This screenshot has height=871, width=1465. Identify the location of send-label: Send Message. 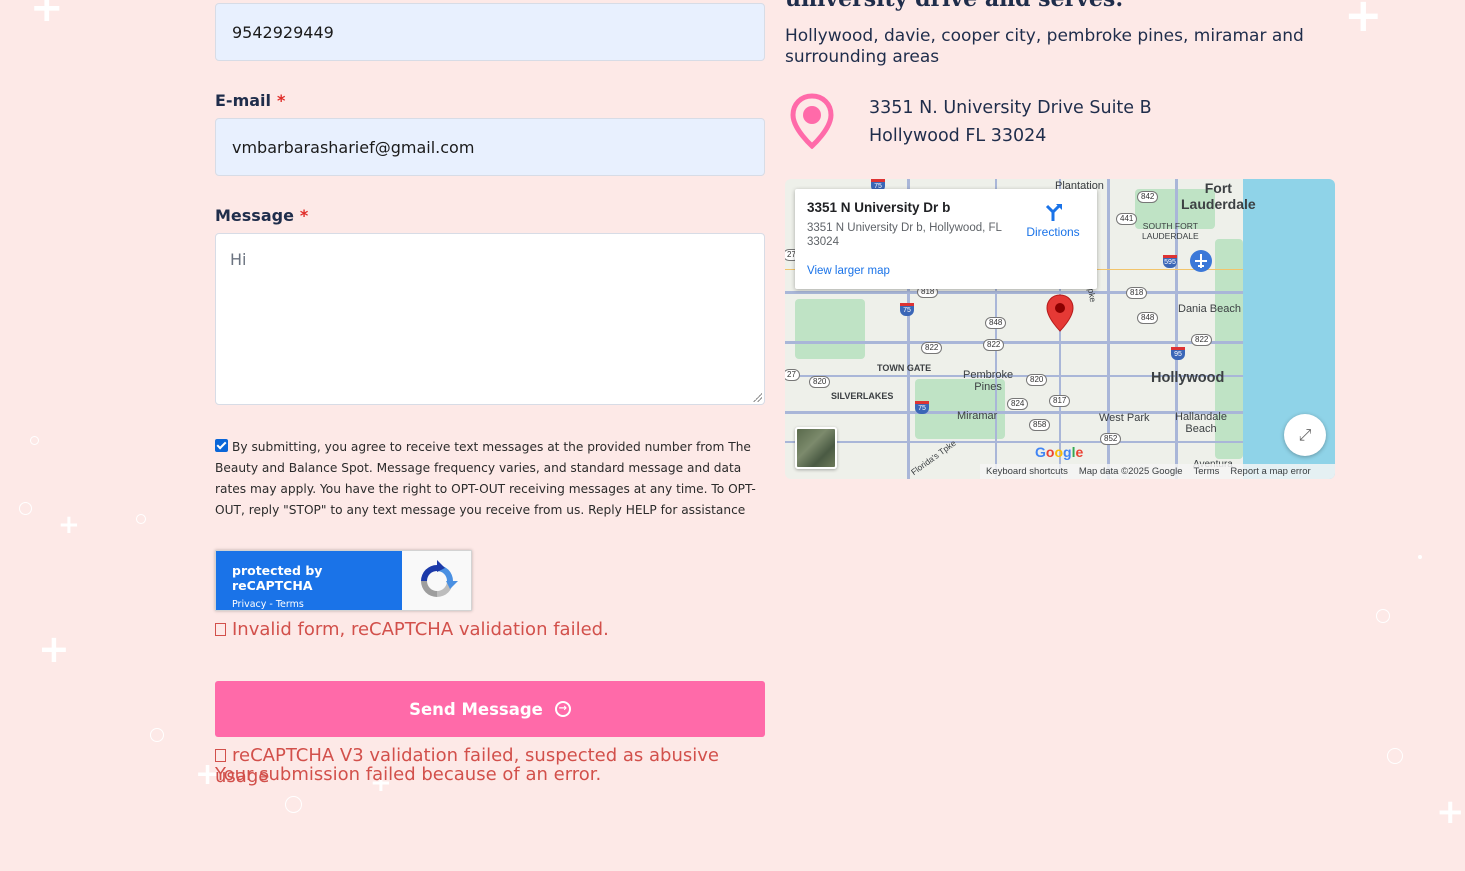
(476, 709).